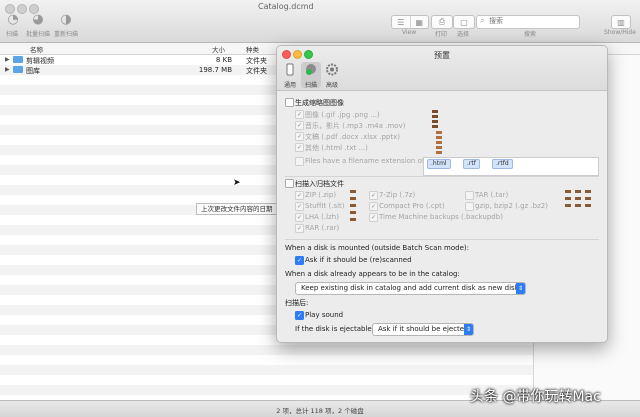  What do you see at coordinates (620, 32) in the screenshot?
I see `show-hide-label: Show/Hide` at bounding box center [620, 32].